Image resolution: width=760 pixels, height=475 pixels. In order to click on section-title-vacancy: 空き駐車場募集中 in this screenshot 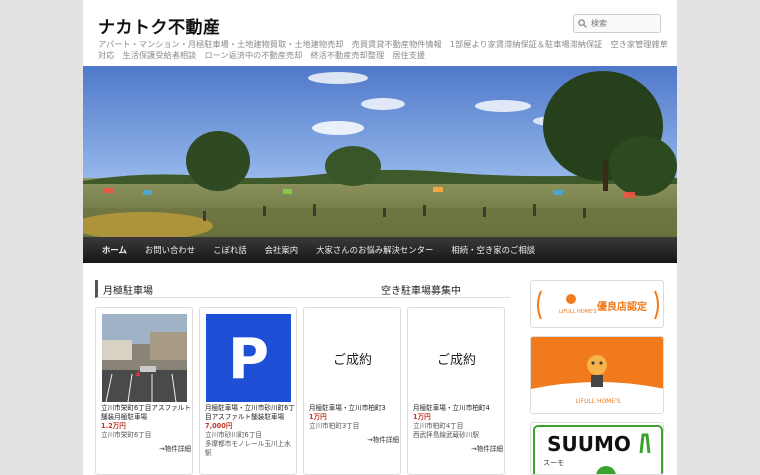, I will do `click(421, 291)`.